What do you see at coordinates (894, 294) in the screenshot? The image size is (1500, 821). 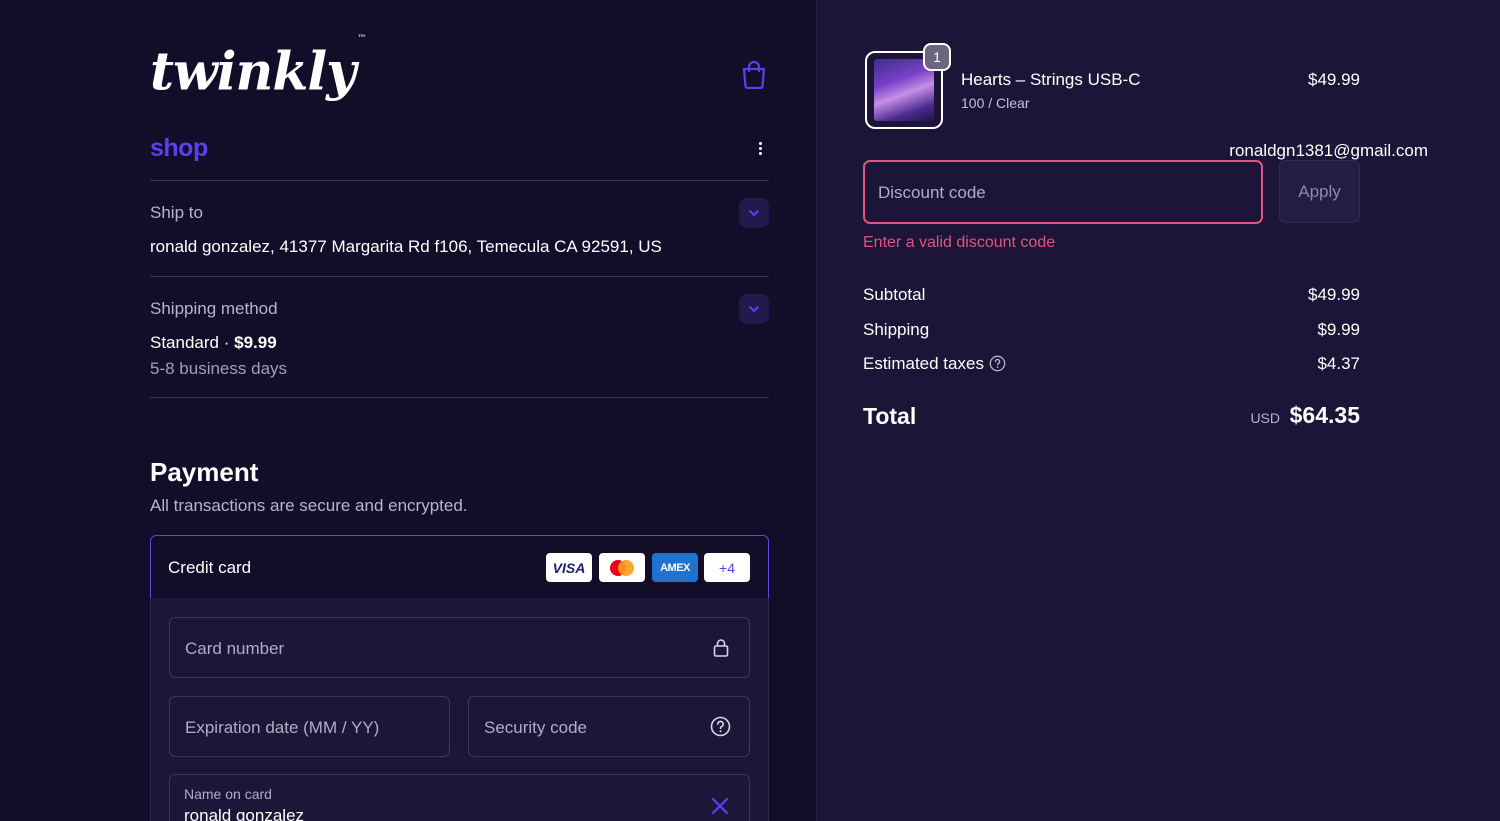 I see `subtotal-label: Subtotal` at bounding box center [894, 294].